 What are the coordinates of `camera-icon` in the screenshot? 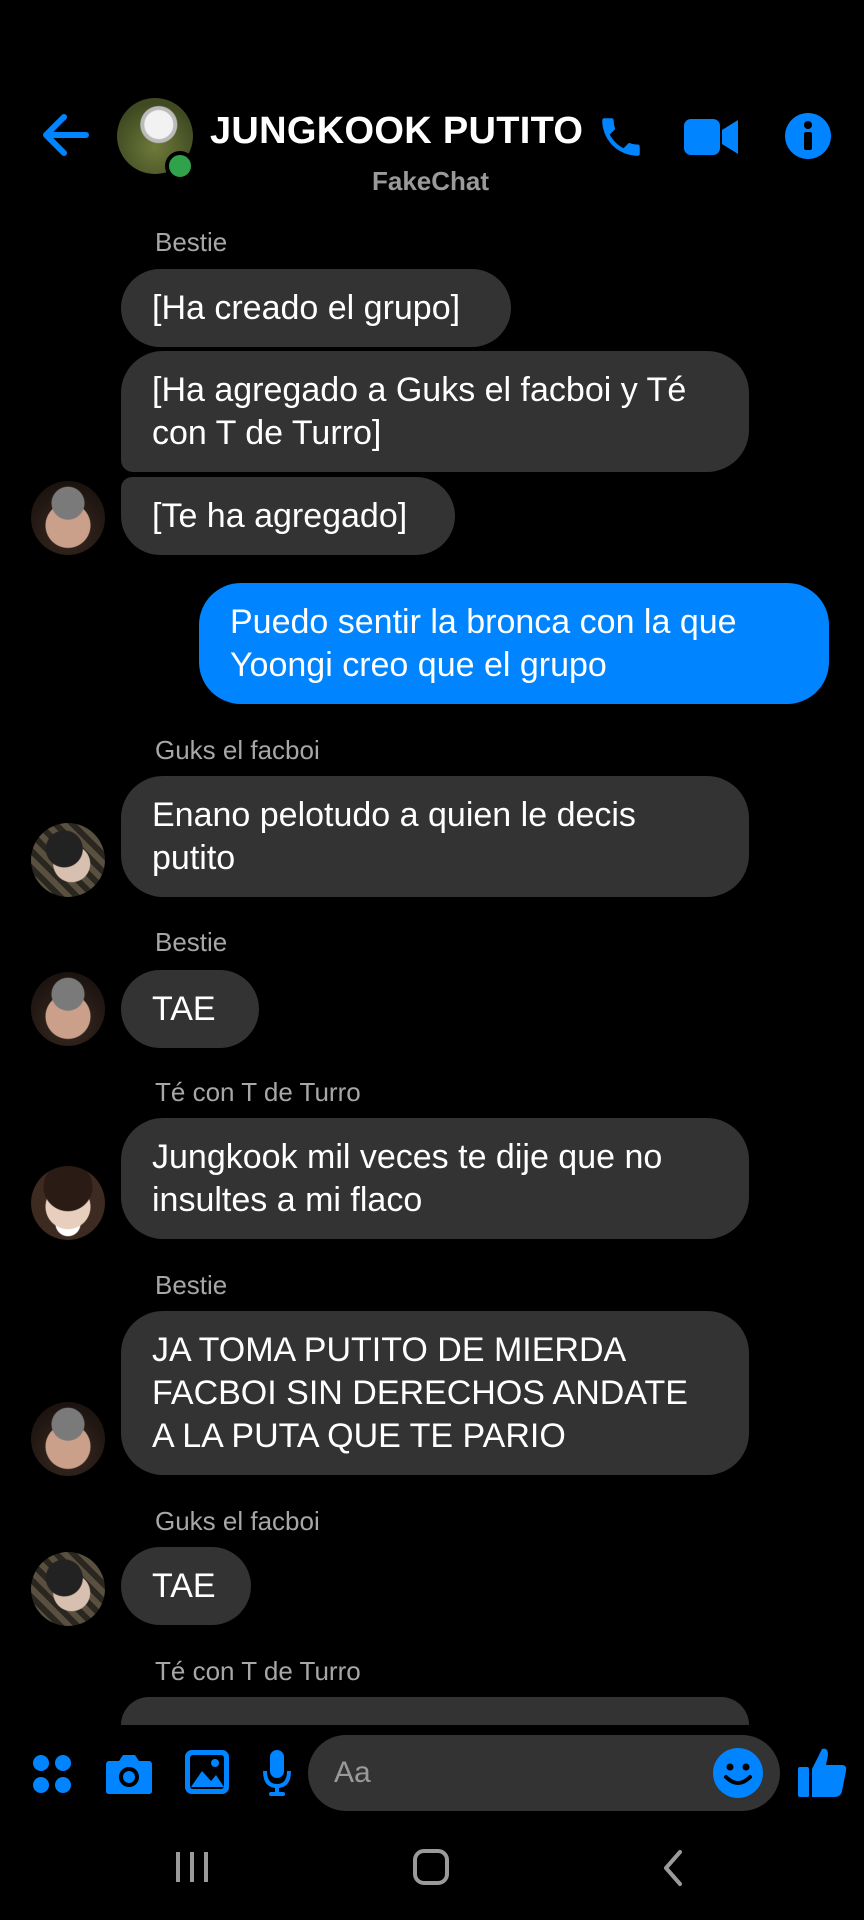 It's located at (129, 1773).